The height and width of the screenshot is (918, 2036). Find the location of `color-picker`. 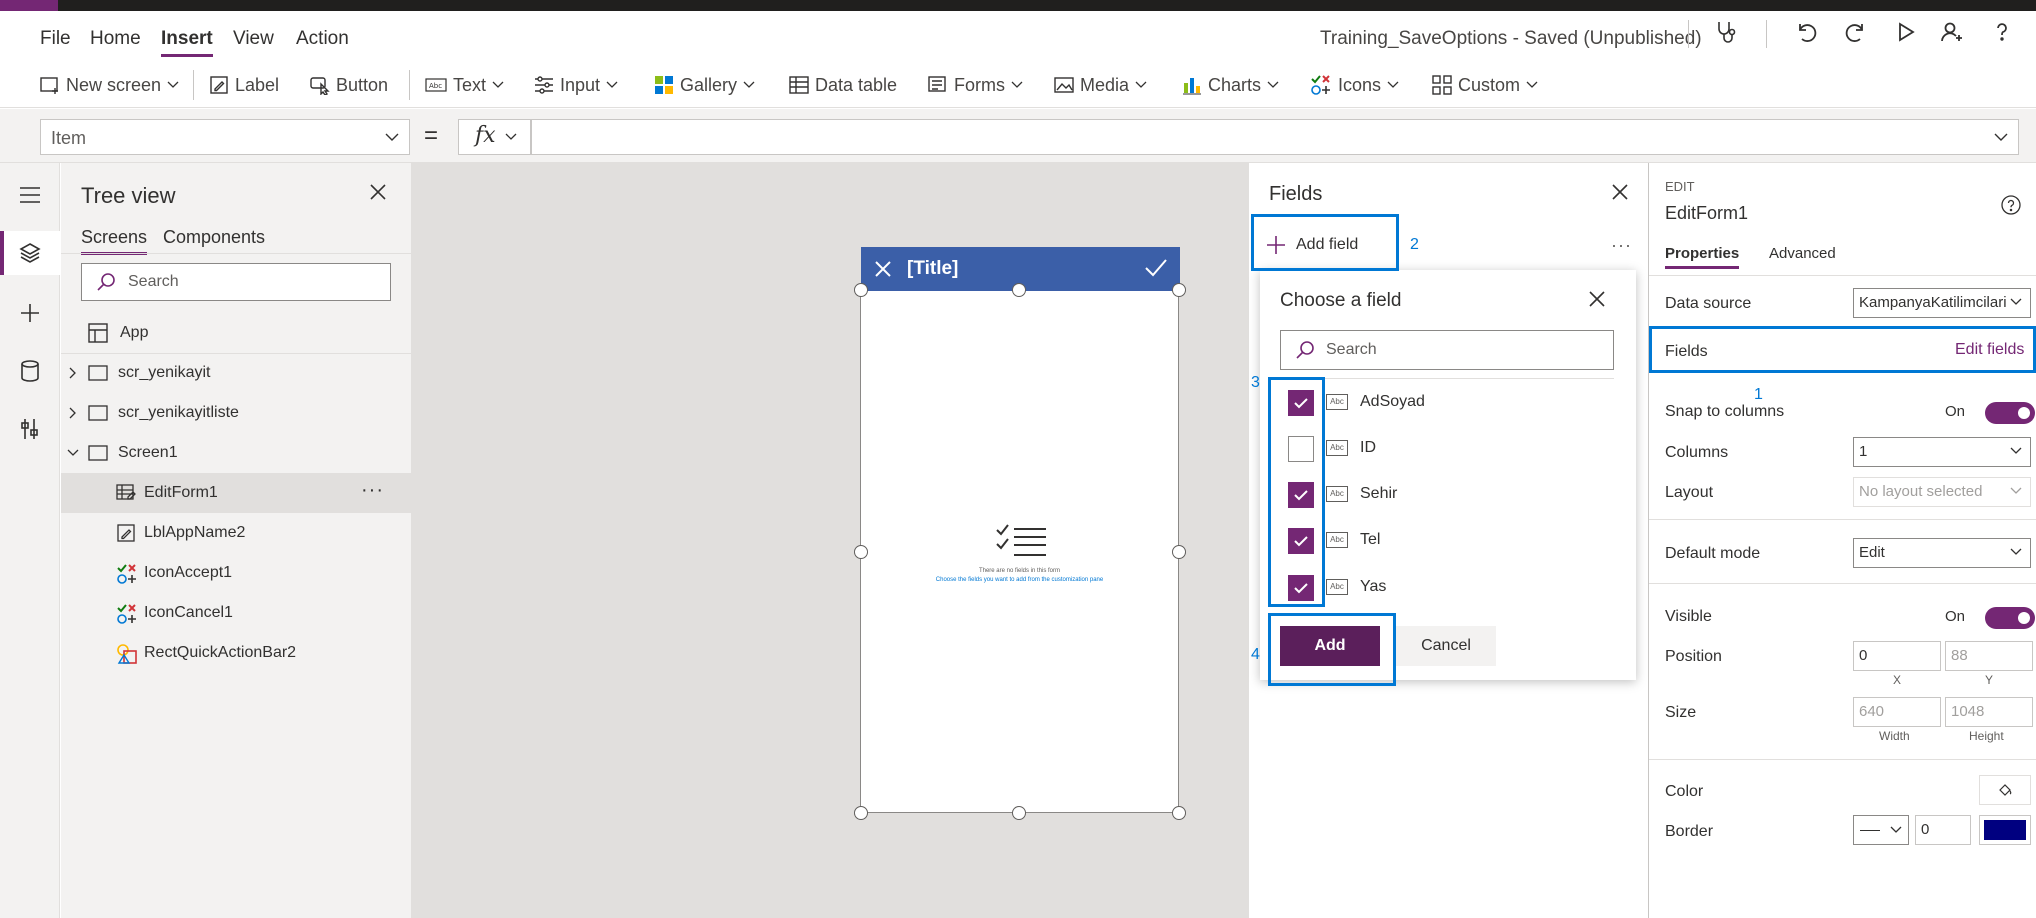

color-picker is located at coordinates (2005, 790).